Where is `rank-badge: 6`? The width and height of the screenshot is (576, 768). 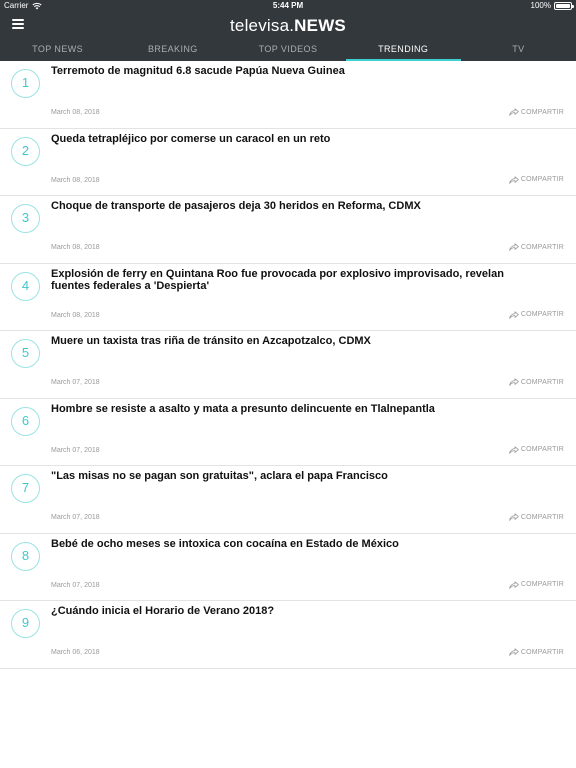 rank-badge: 6 is located at coordinates (25, 421).